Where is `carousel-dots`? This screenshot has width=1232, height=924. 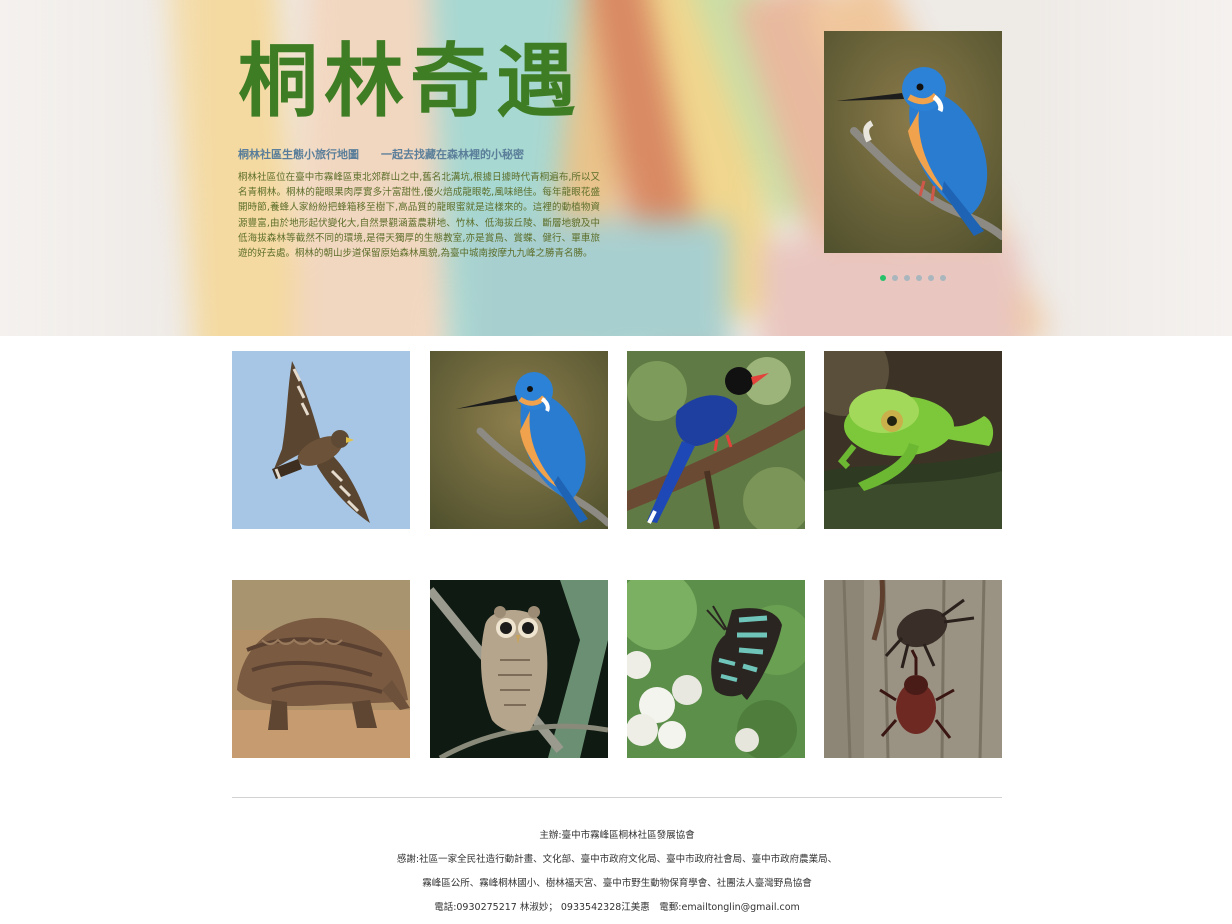 carousel-dots is located at coordinates (913, 278).